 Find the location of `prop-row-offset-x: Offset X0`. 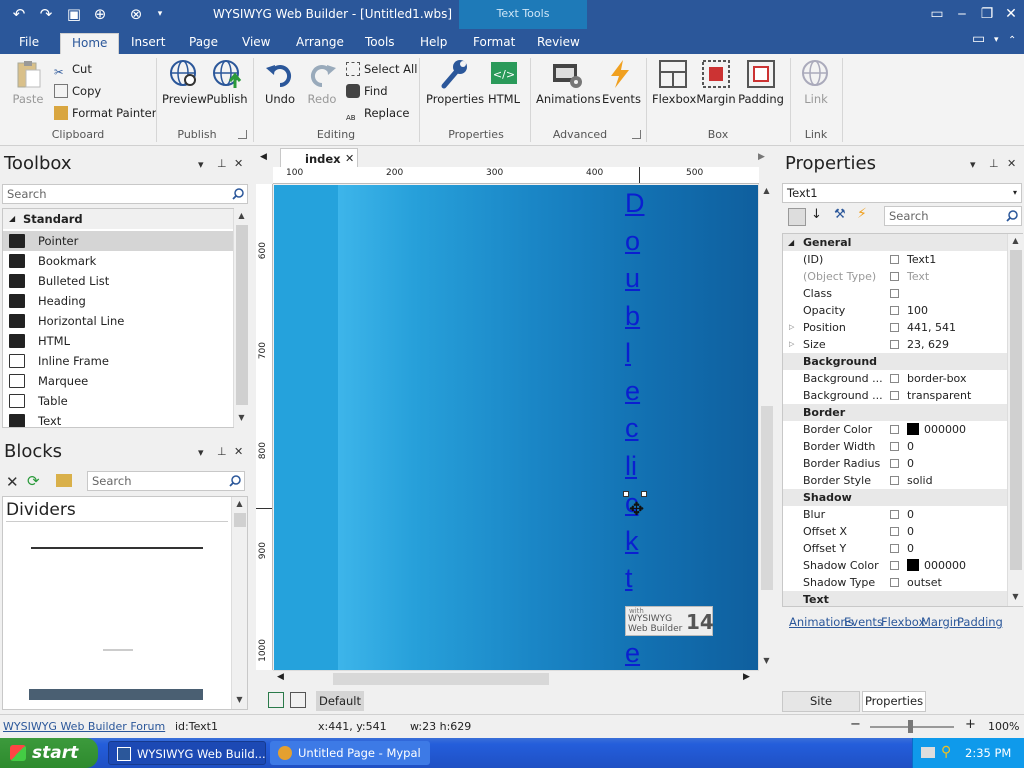

prop-row-offset-x: Offset X0 is located at coordinates (895, 531).